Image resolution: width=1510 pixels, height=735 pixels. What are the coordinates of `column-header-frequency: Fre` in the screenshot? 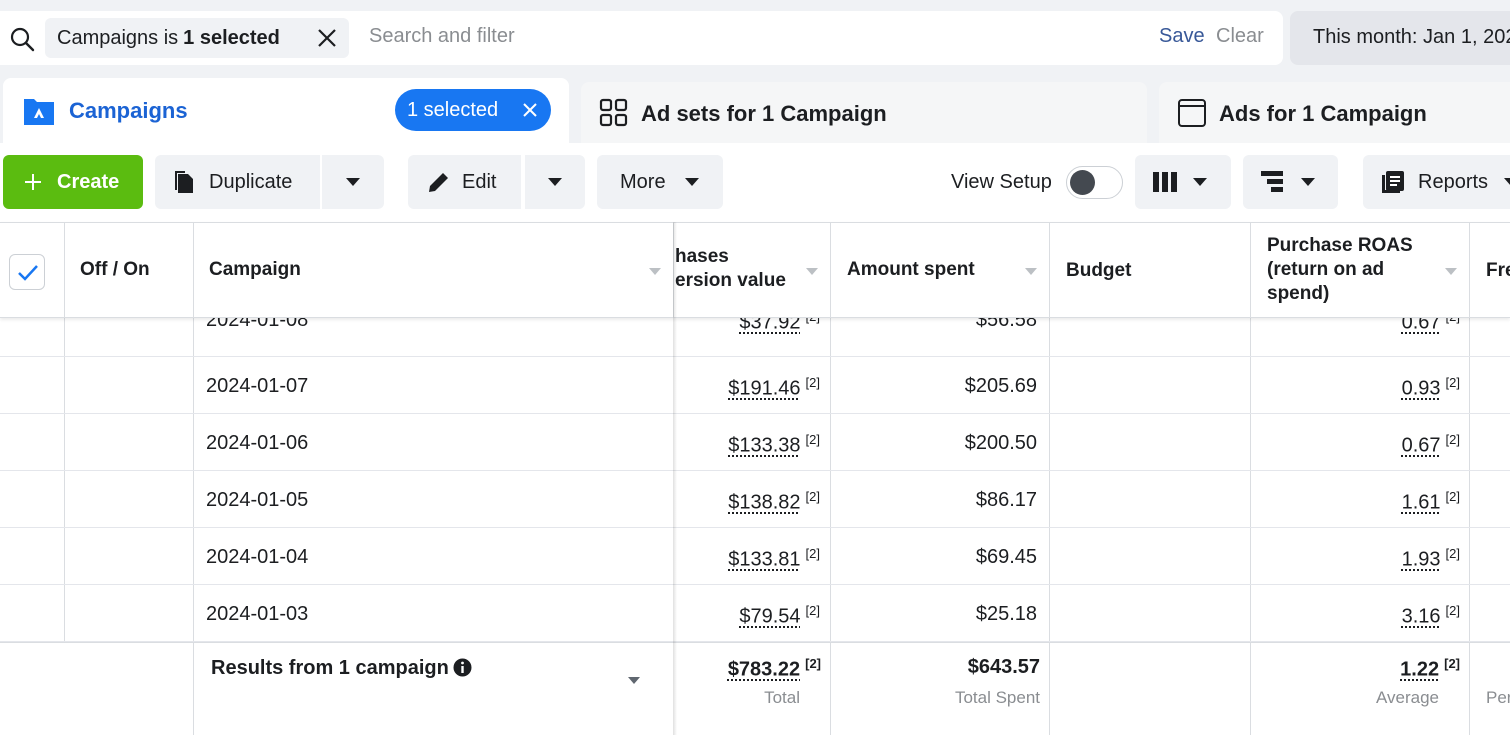 It's located at (1498, 306).